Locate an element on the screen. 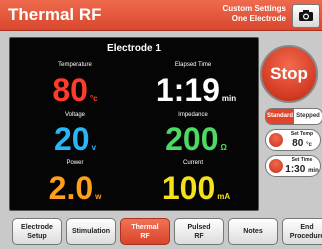 Image resolution: width=322 pixels, height=249 pixels. set-temp-unit: °c is located at coordinates (309, 145).